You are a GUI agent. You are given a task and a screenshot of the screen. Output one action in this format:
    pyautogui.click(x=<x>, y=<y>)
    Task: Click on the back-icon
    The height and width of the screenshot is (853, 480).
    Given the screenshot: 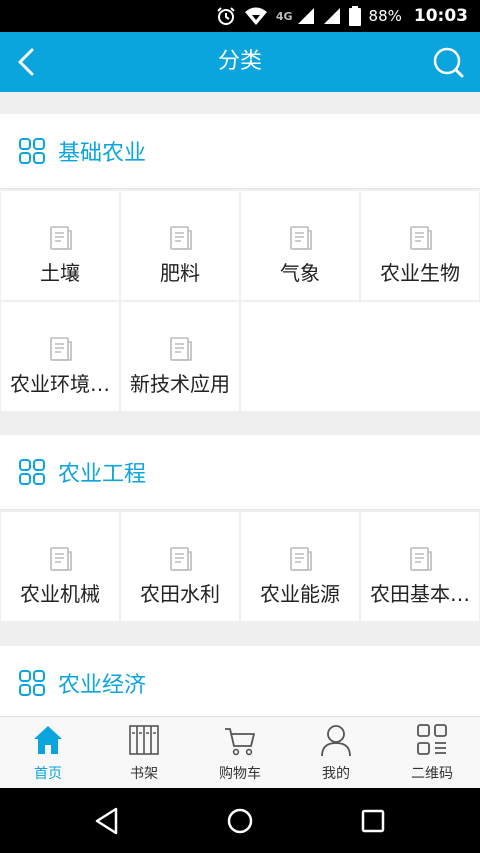 What is the action you would take?
    pyautogui.click(x=107, y=821)
    